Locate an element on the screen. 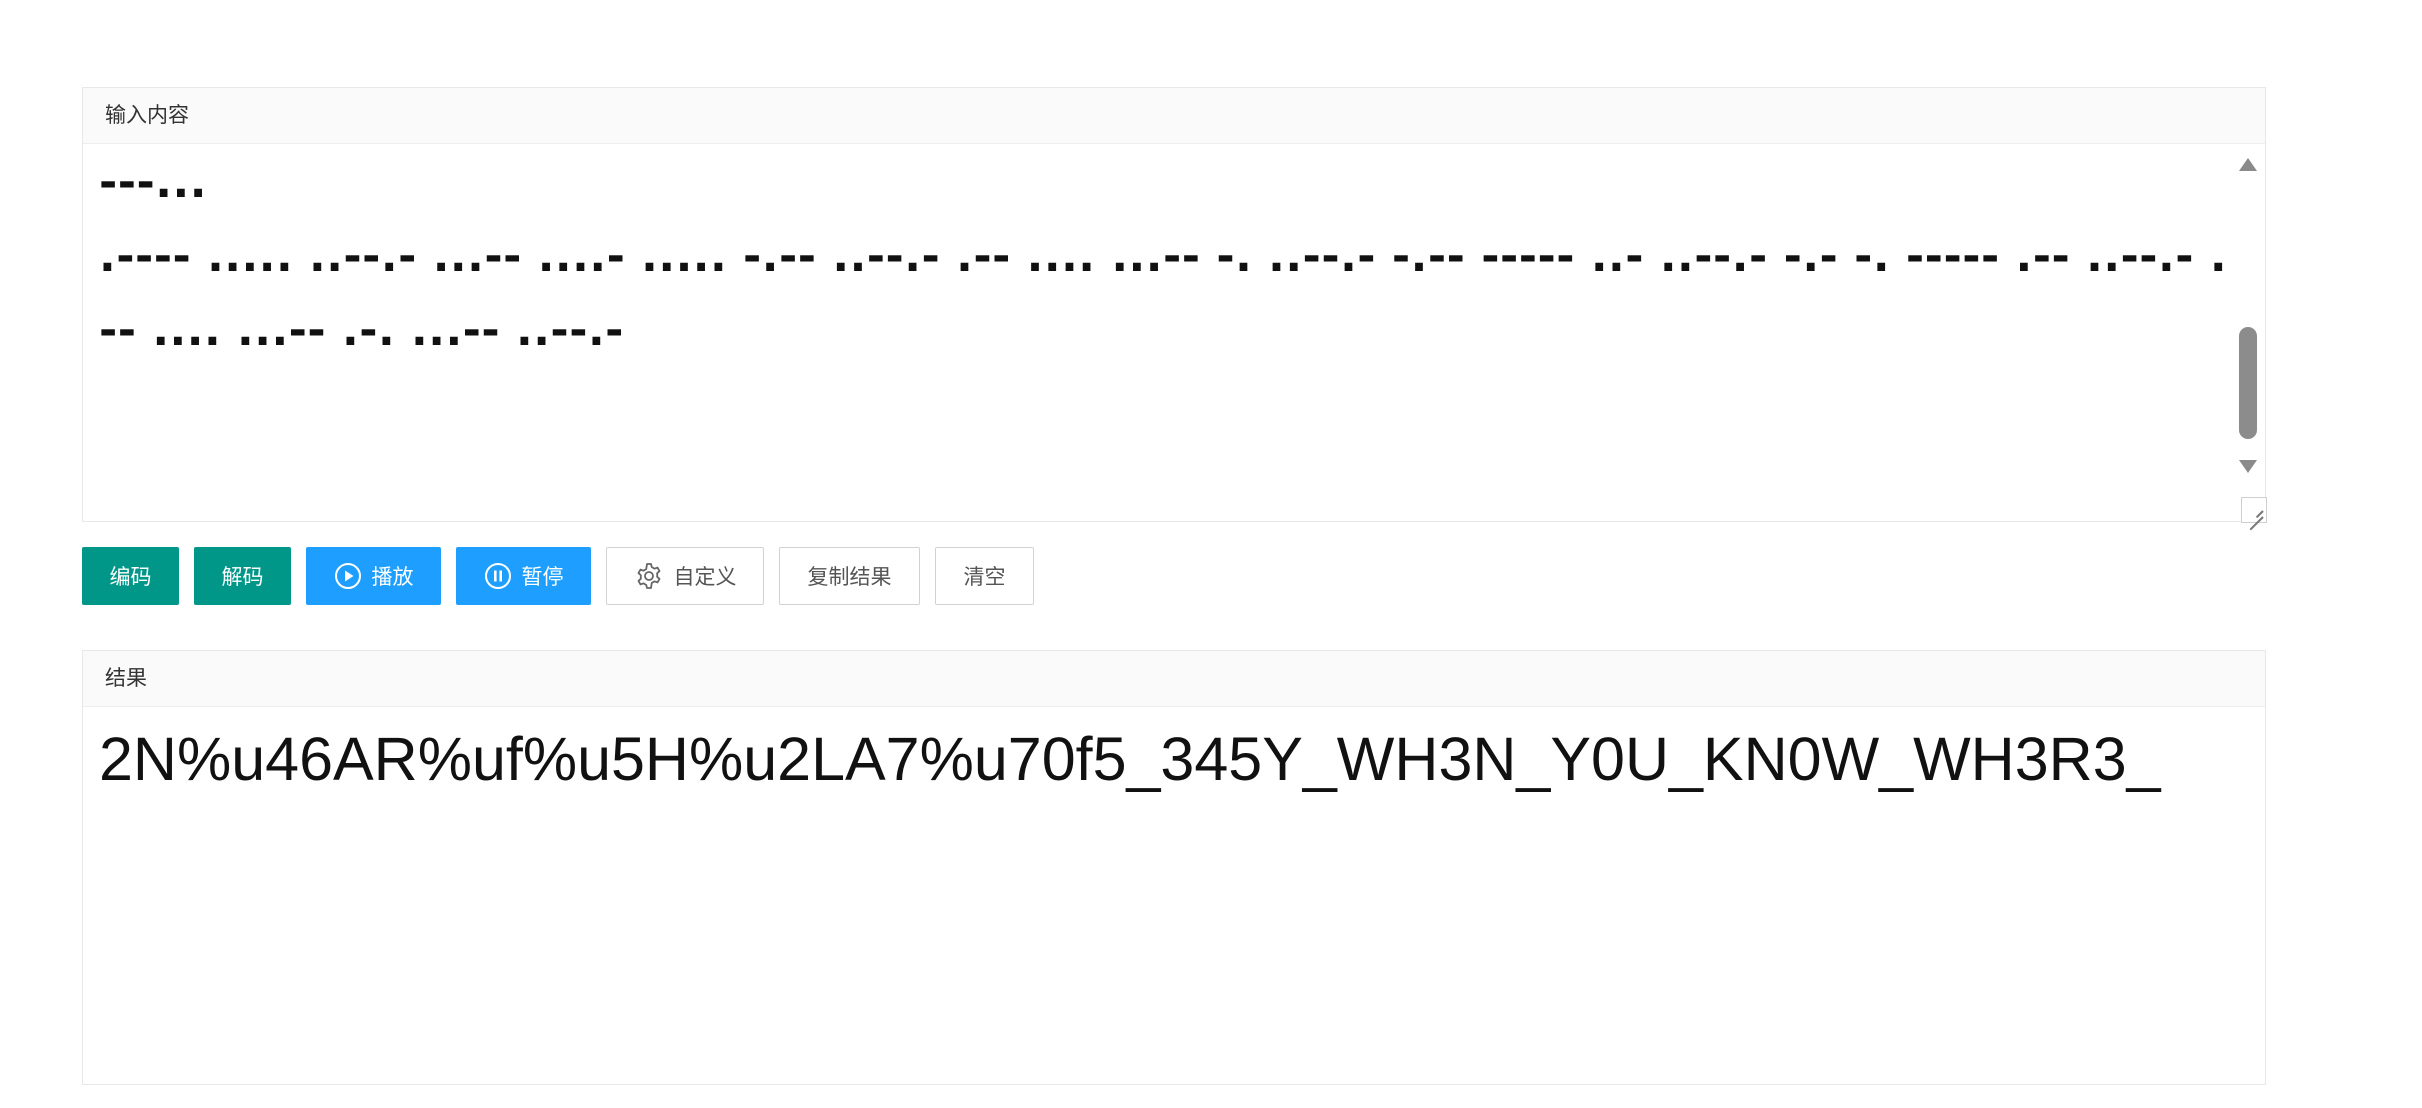 Image resolution: width=2422 pixels, height=1108 pixels. result-panel-title: 结果 is located at coordinates (1174, 679).